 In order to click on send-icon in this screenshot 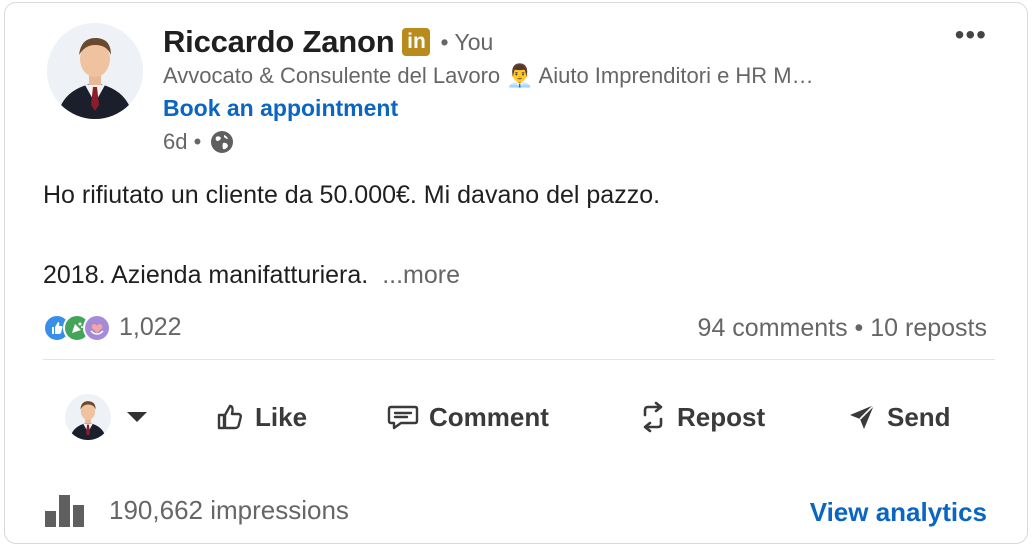, I will do `click(862, 416)`.